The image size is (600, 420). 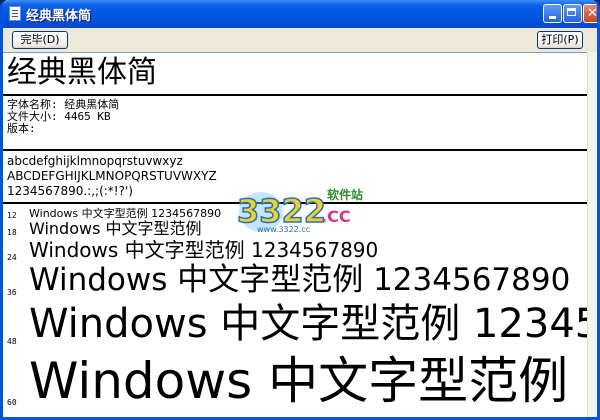 I want to click on sample-lowercase: abcdefghijklmnopqrstuvwxyz, so click(x=95, y=161).